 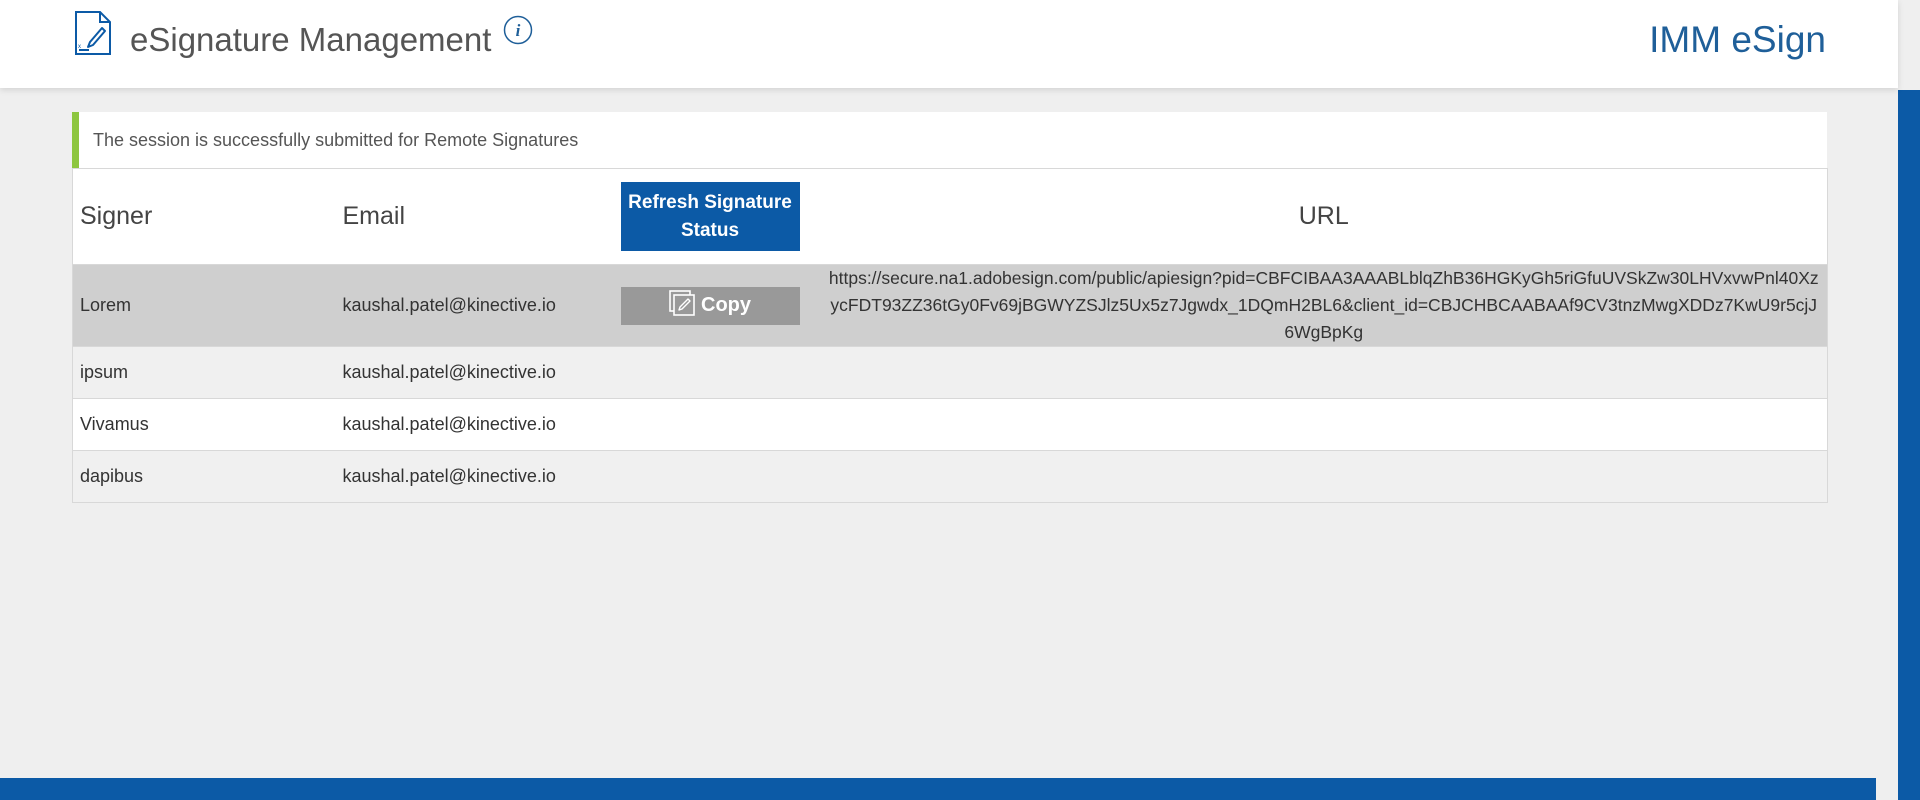 I want to click on column-header-signer: Signer, so click(x=116, y=216).